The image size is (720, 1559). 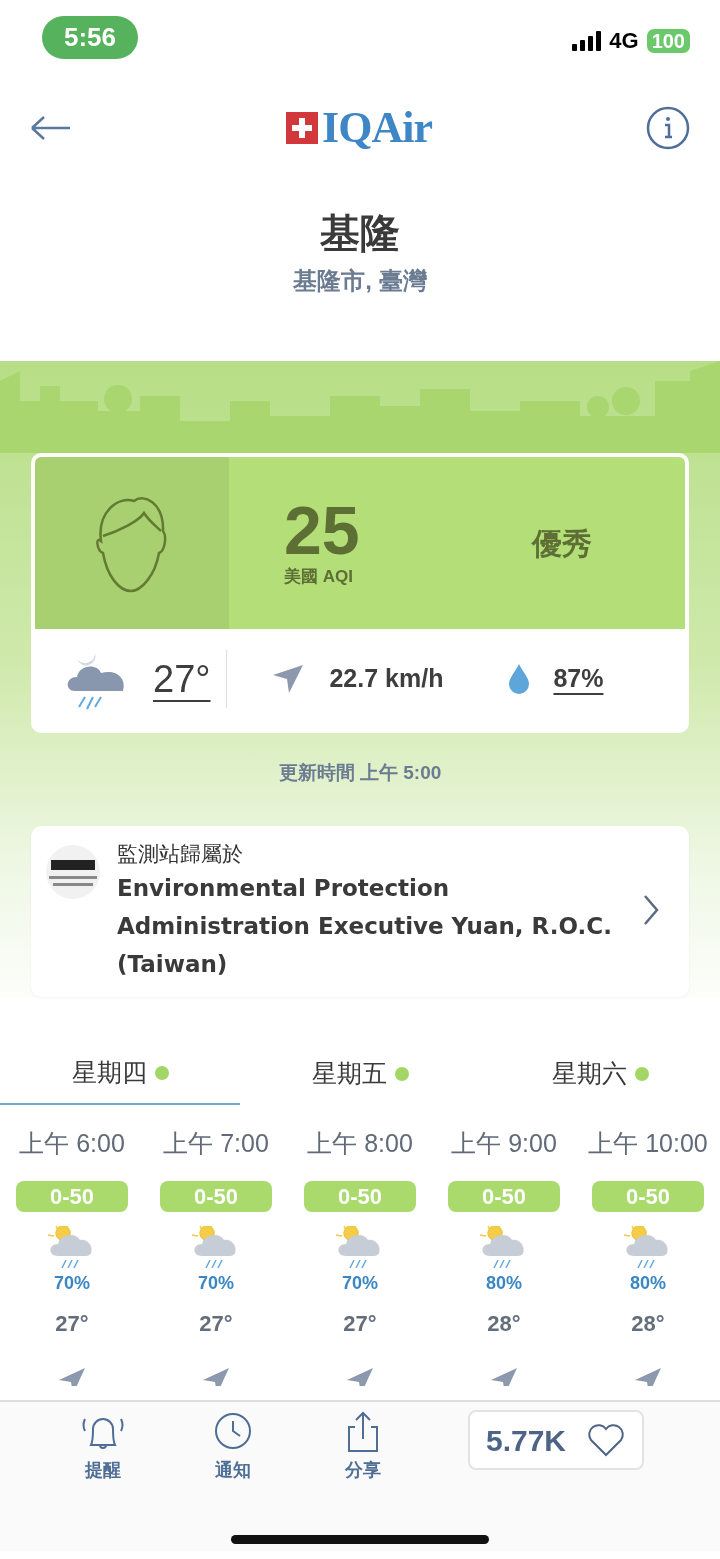 What do you see at coordinates (180, 853) in the screenshot?
I see `station-label: 監測站歸屬於` at bounding box center [180, 853].